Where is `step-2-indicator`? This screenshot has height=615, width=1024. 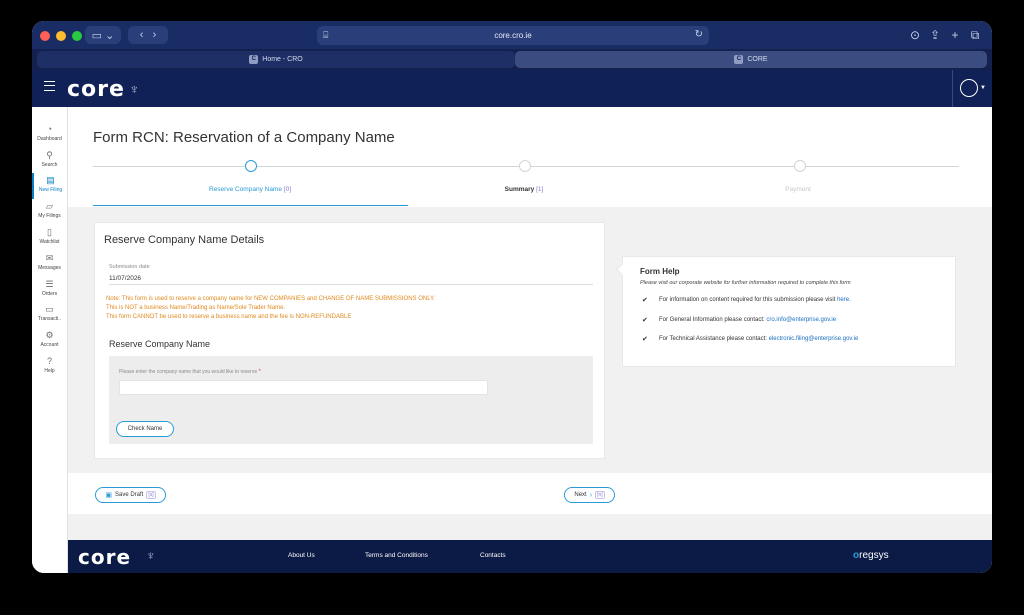 step-2-indicator is located at coordinates (525, 166).